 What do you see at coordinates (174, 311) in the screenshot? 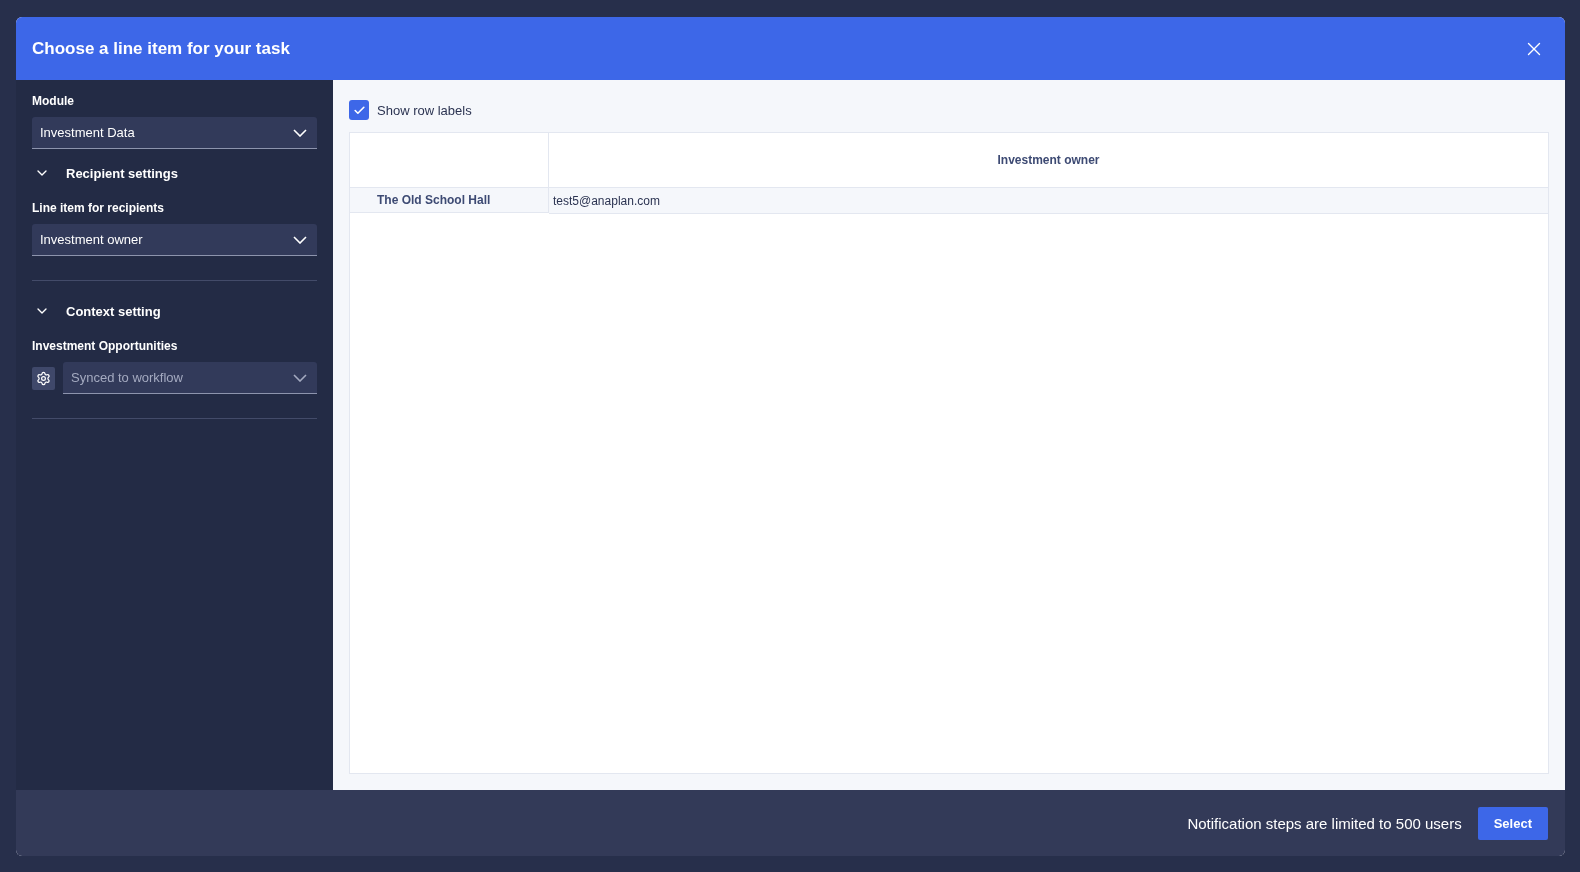
I see `section-toggle: Context setting` at bounding box center [174, 311].